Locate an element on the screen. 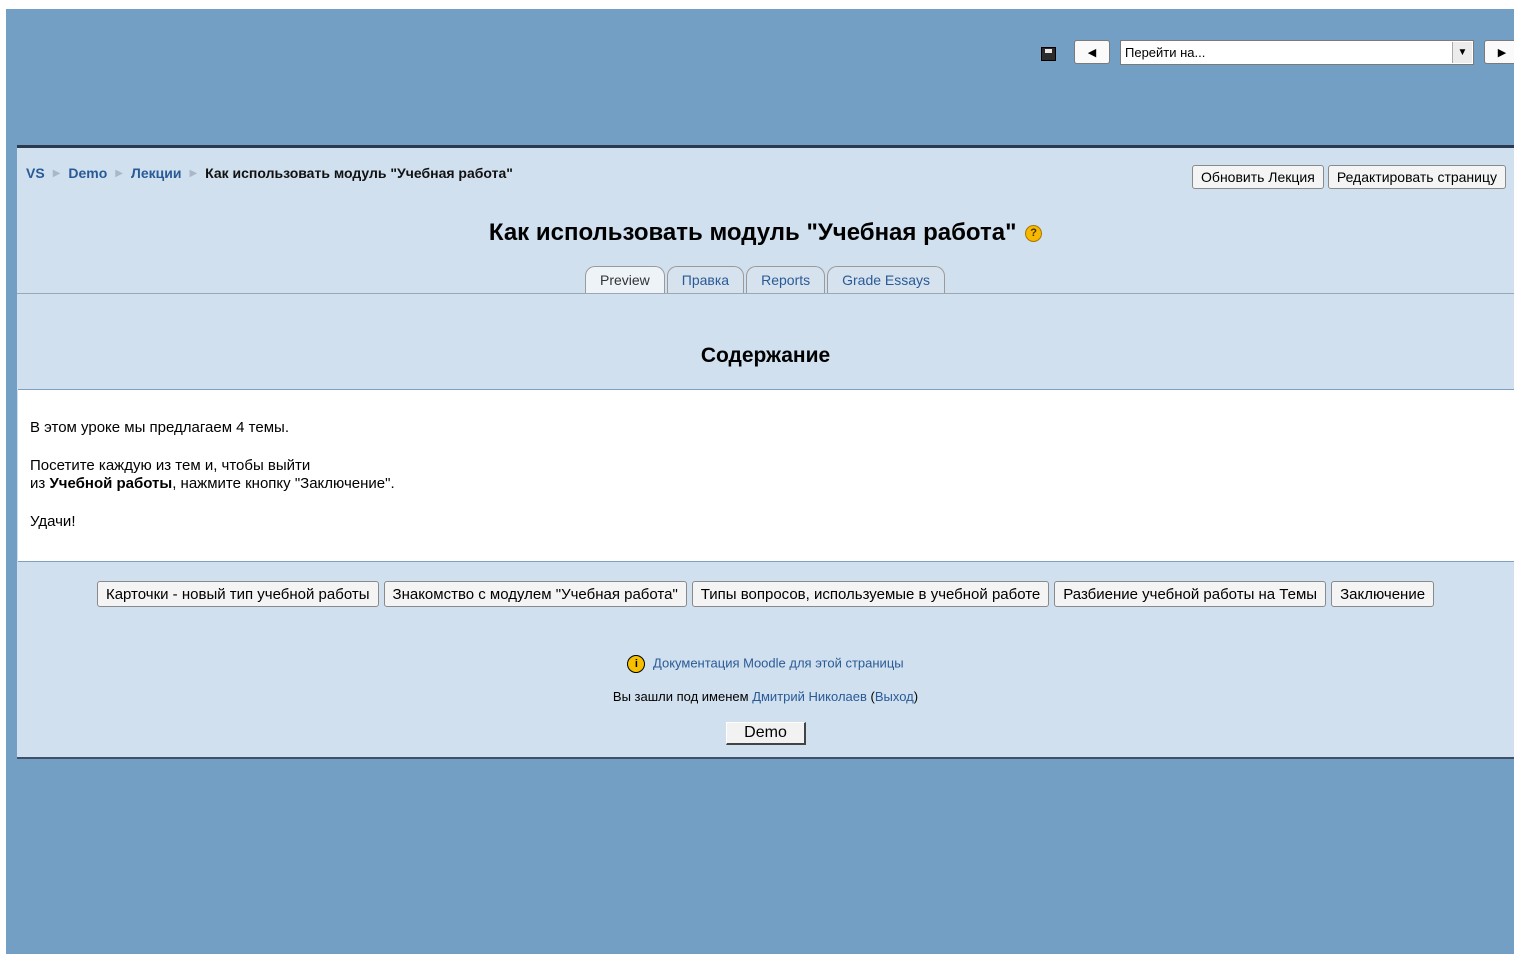 This screenshot has height=954, width=1514. course-home-button: Demo is located at coordinates (766, 733).